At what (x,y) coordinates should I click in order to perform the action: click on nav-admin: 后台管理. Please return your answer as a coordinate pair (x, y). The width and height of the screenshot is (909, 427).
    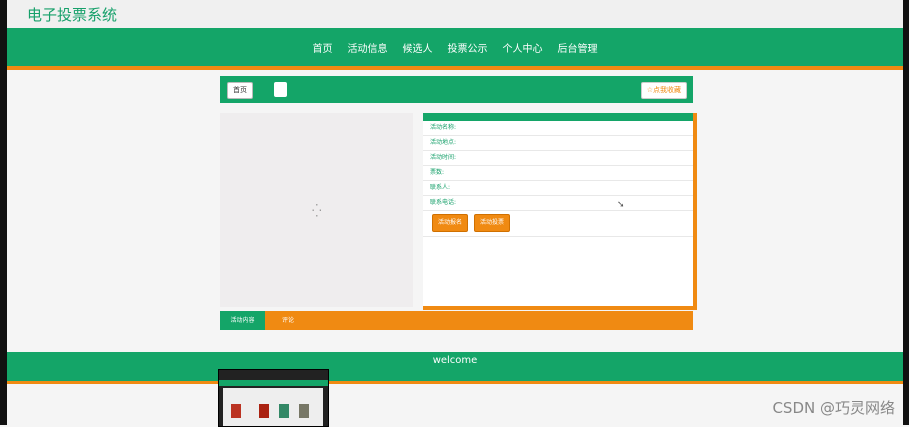
    Looking at the image, I should click on (578, 47).